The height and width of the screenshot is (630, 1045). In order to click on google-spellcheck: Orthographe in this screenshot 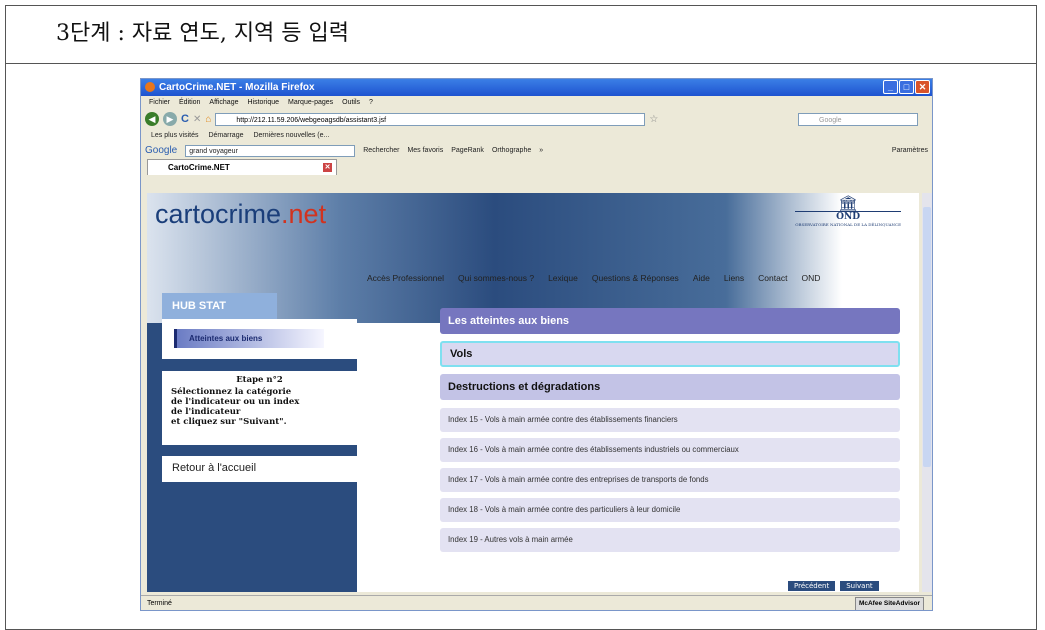, I will do `click(511, 150)`.